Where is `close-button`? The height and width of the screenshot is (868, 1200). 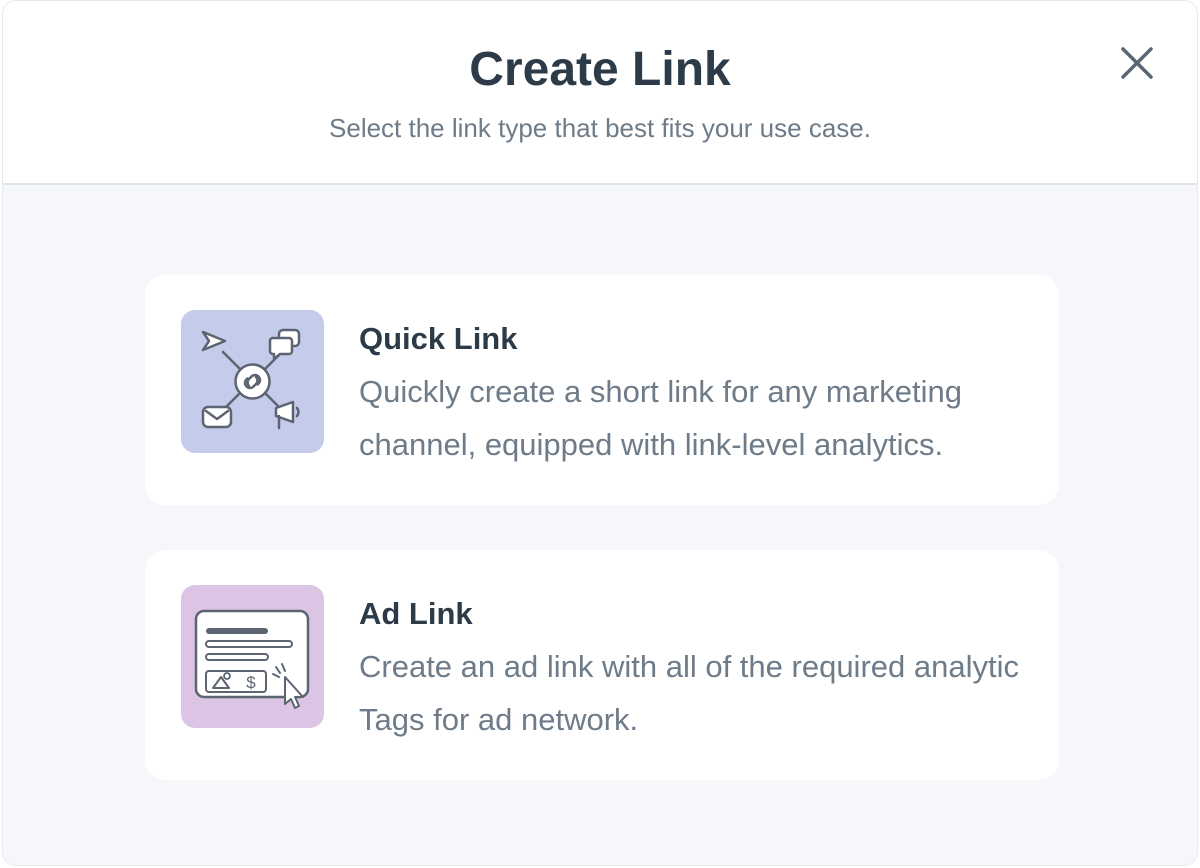 close-button is located at coordinates (1137, 63).